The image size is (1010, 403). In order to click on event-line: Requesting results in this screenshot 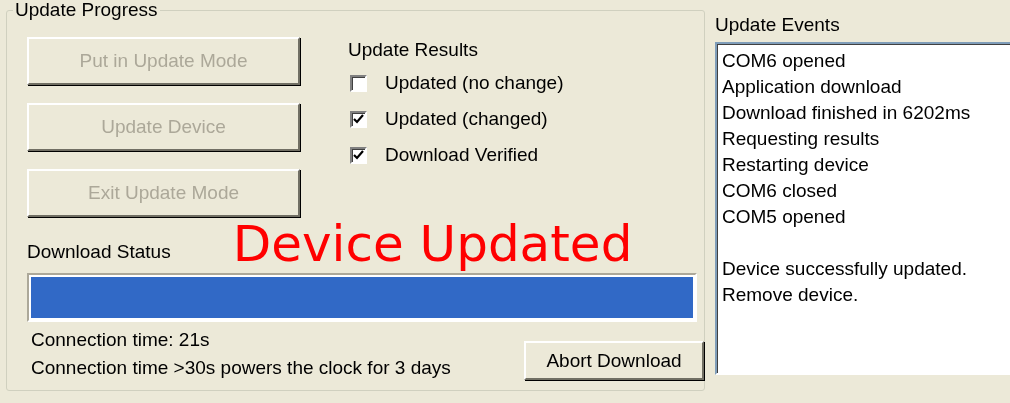, I will do `click(801, 139)`.